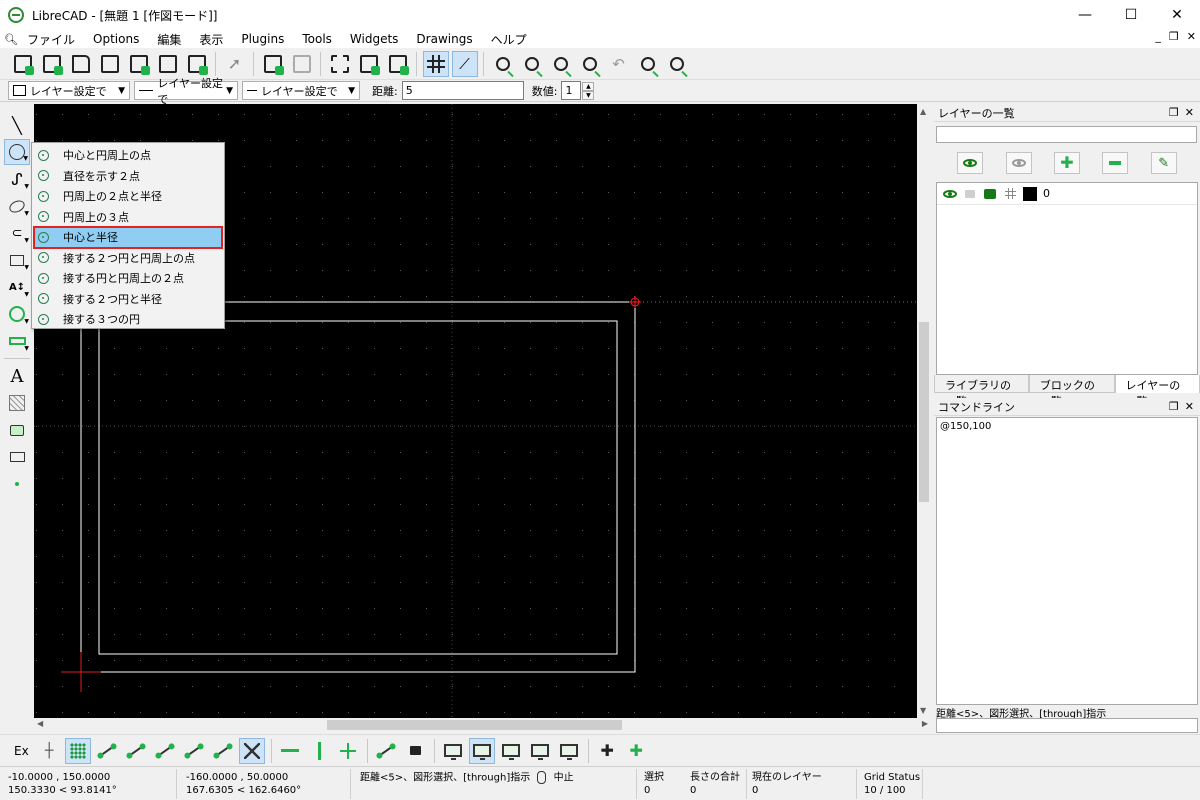 This screenshot has height=800, width=1200. What do you see at coordinates (17, 430) in the screenshot?
I see `image-tool-button` at bounding box center [17, 430].